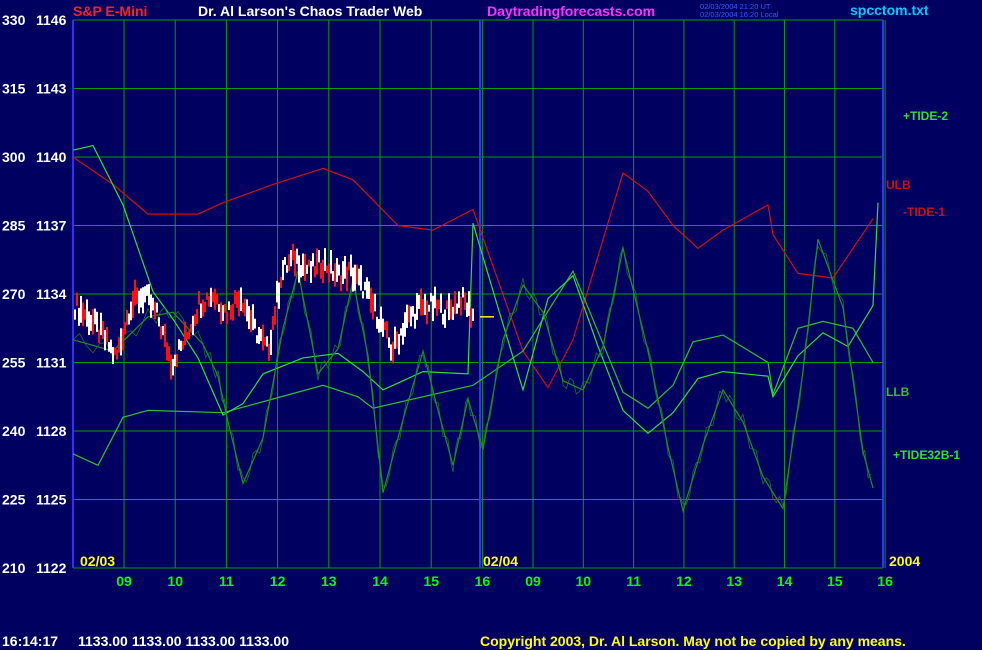 The image size is (982, 650). Describe the element at coordinates (14, 500) in the screenshot. I see `y-tick-label-left: 225` at that location.